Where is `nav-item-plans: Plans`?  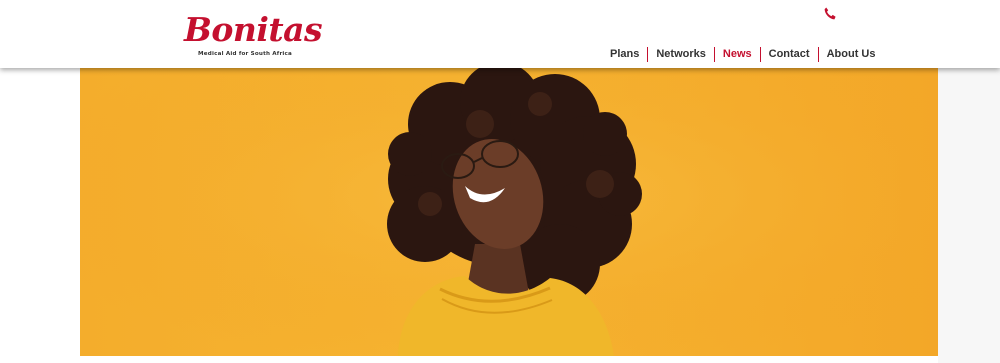
nav-item-plans: Plans is located at coordinates (624, 54).